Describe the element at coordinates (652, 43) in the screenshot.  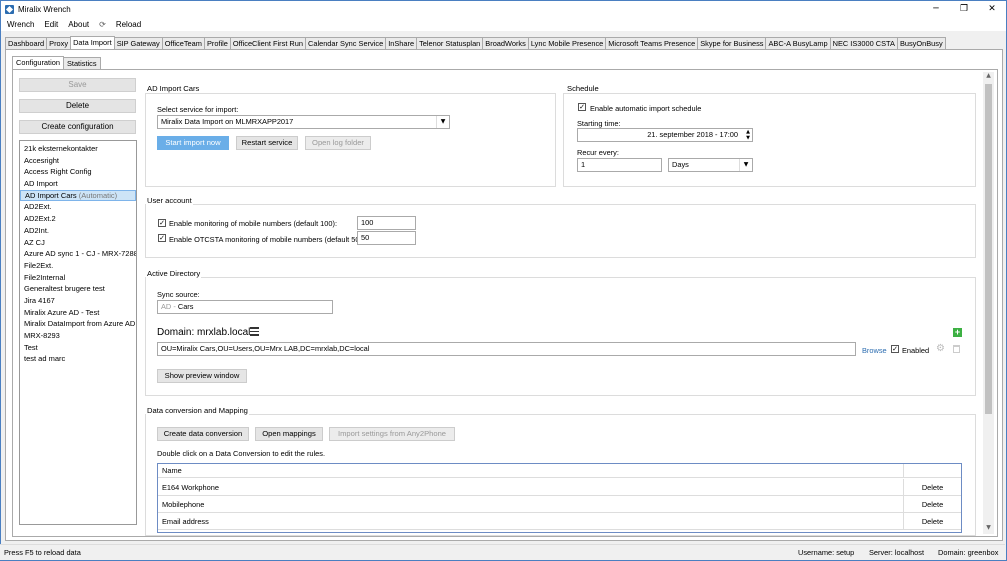
I see `tab-microsoft-teams-presence: Microsoft Teams Presence` at that location.